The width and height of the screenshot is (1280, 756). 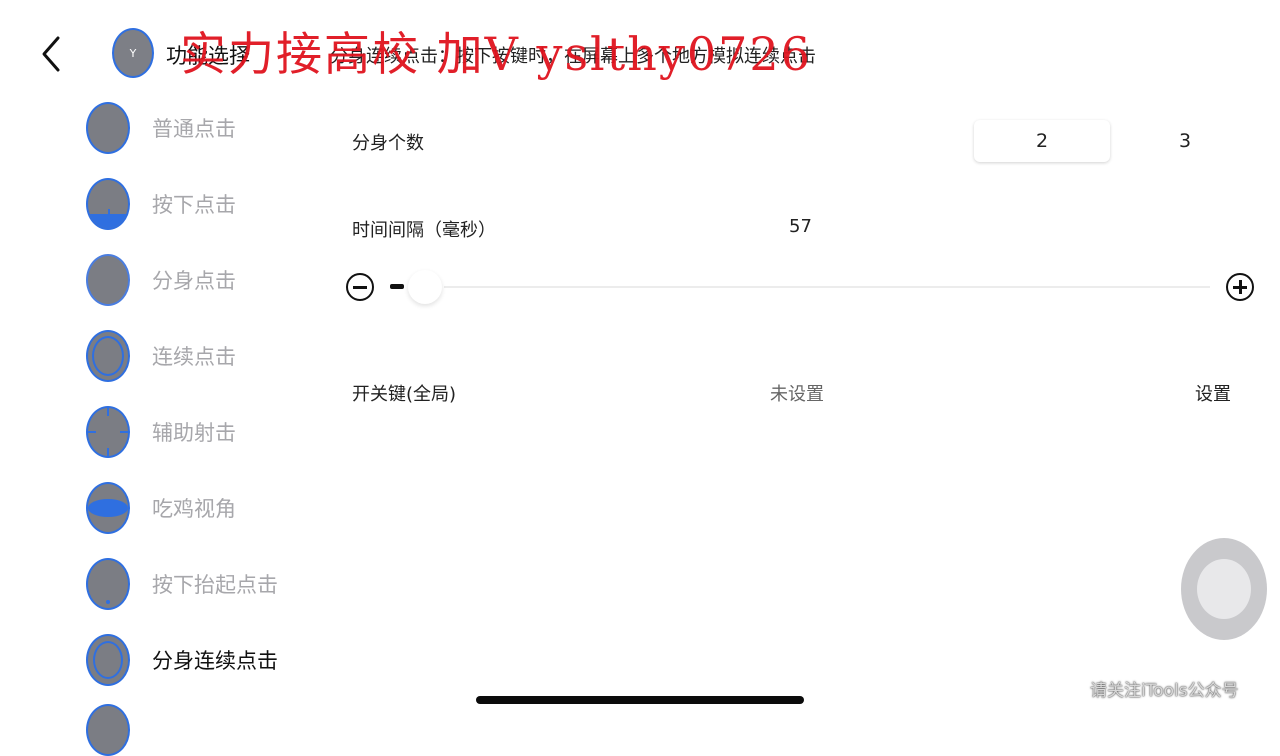 What do you see at coordinates (108, 128) in the screenshot?
I see `circle-icon` at bounding box center [108, 128].